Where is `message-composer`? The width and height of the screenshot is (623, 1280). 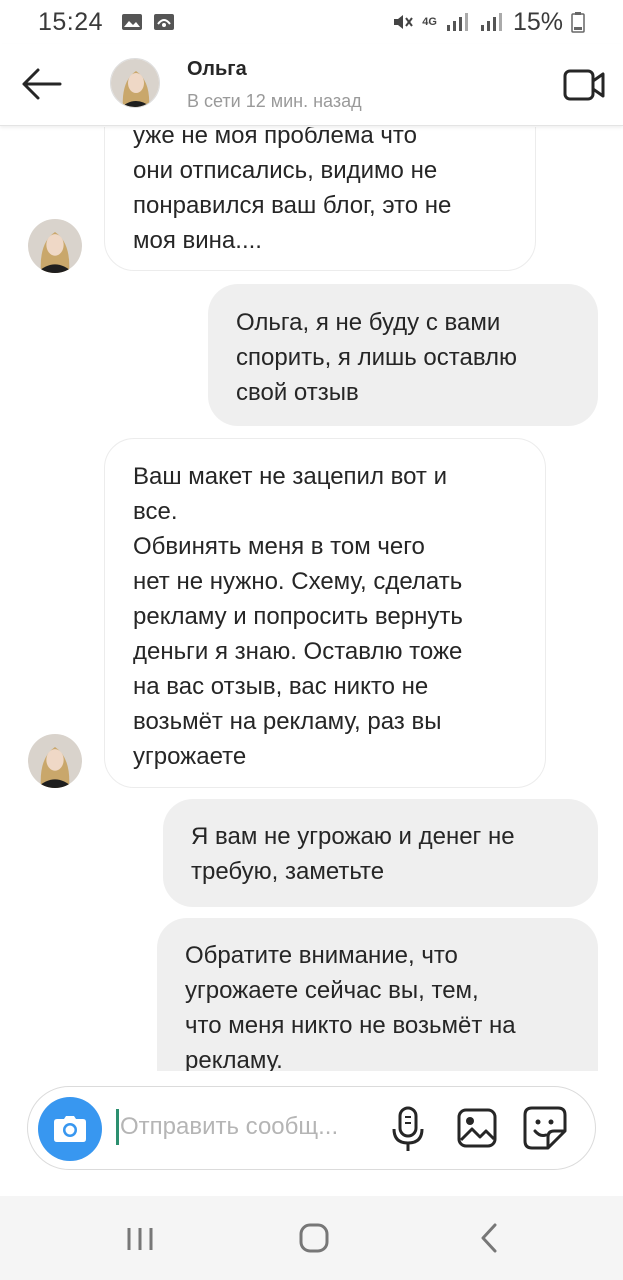
message-composer is located at coordinates (311, 1128).